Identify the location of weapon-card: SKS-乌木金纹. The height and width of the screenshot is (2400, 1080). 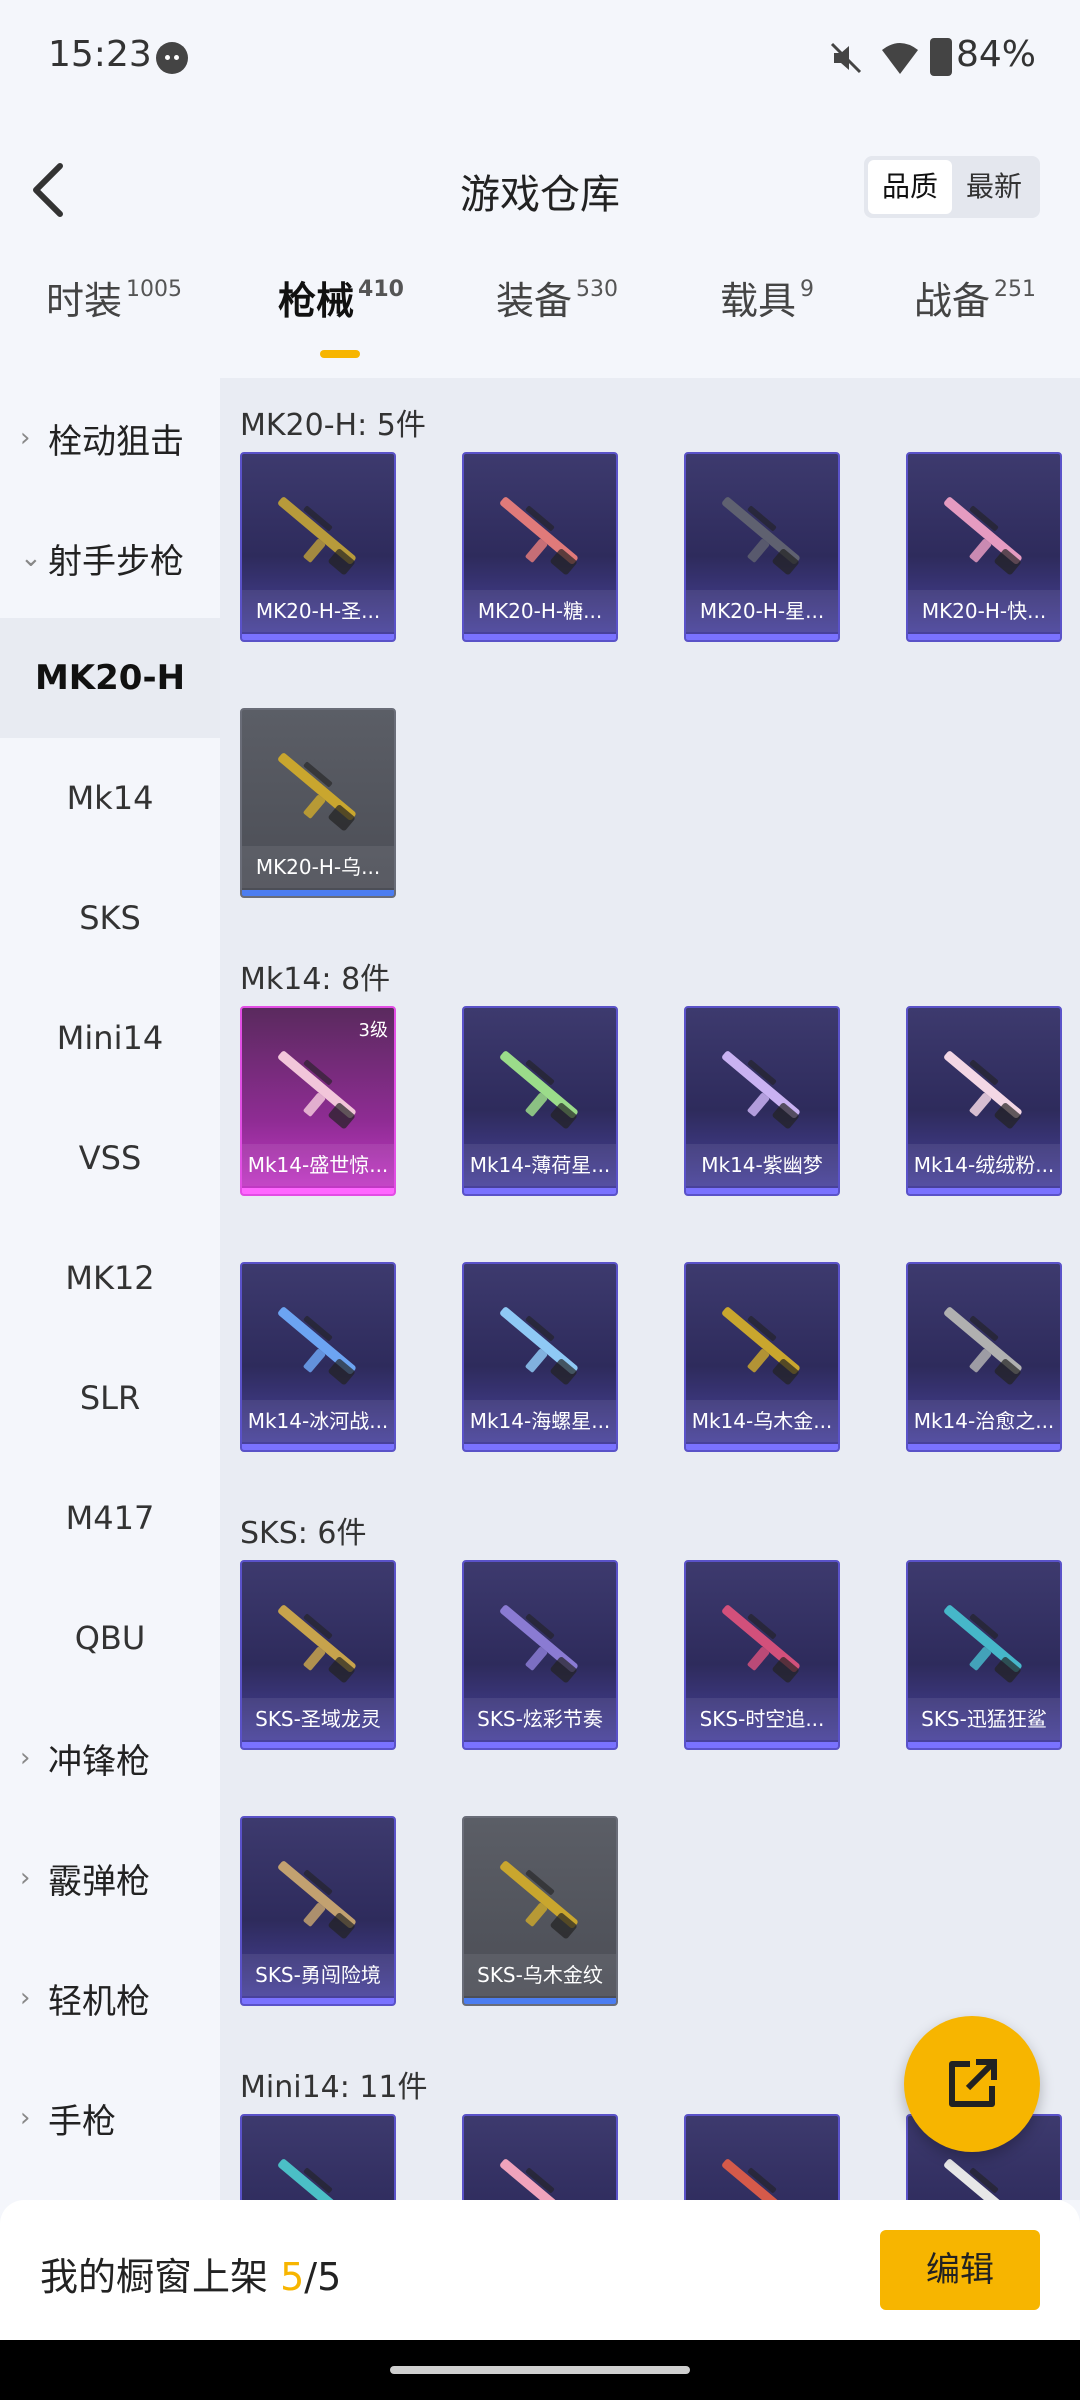
(540, 1911).